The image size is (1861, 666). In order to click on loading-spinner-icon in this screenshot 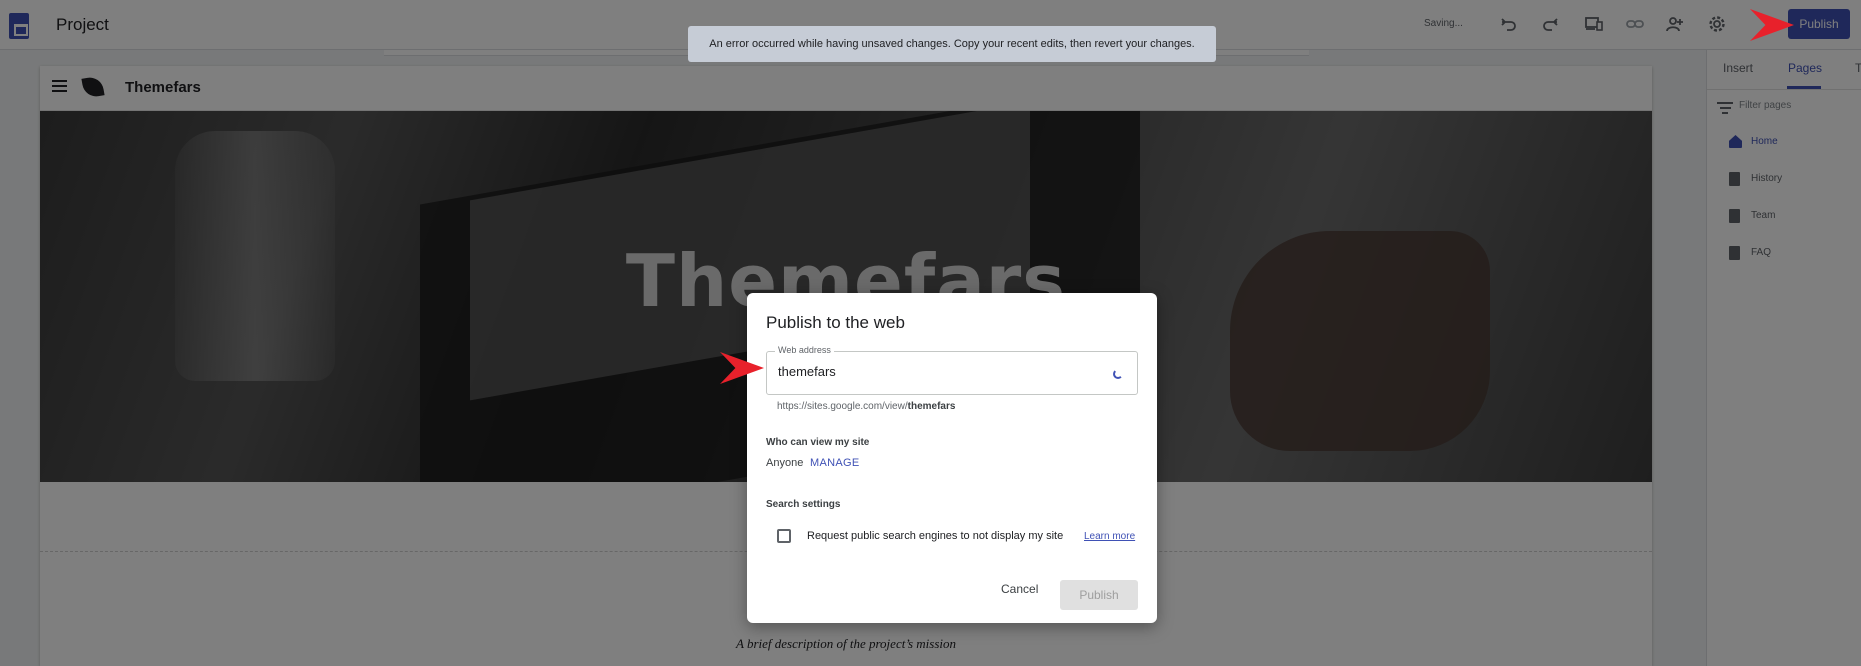, I will do `click(1118, 374)`.